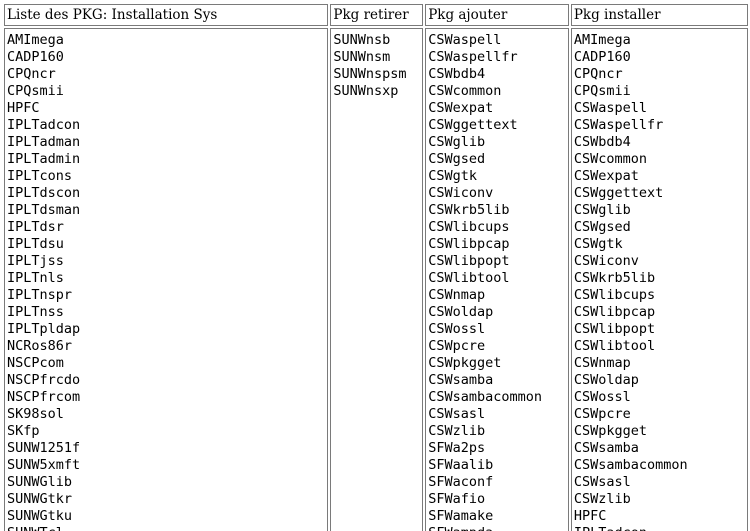 The image size is (750, 531). What do you see at coordinates (40, 516) in the screenshot?
I see `package-item: SUNWGtku` at bounding box center [40, 516].